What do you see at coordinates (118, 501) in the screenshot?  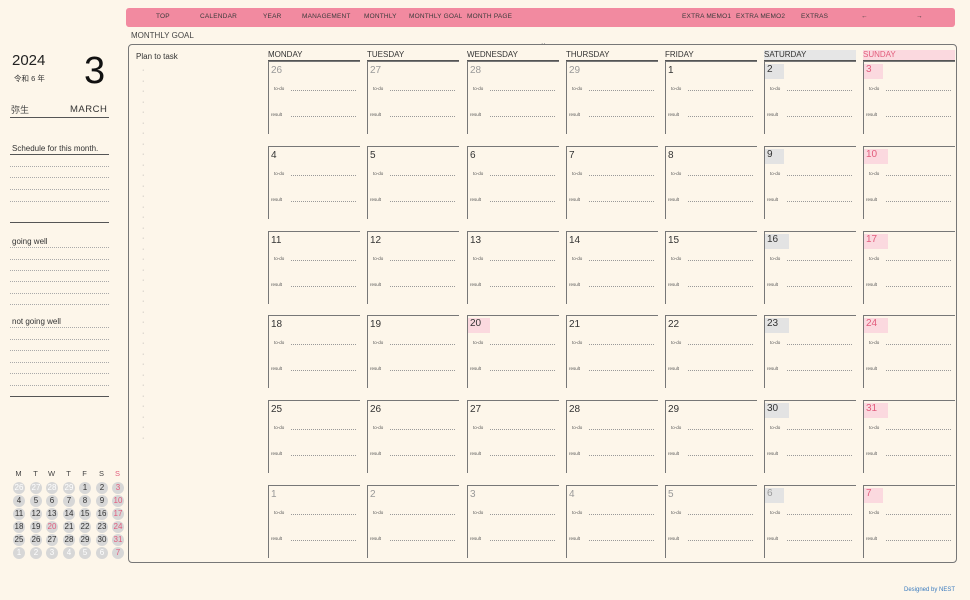 I see `mini-calendar-day: 10` at bounding box center [118, 501].